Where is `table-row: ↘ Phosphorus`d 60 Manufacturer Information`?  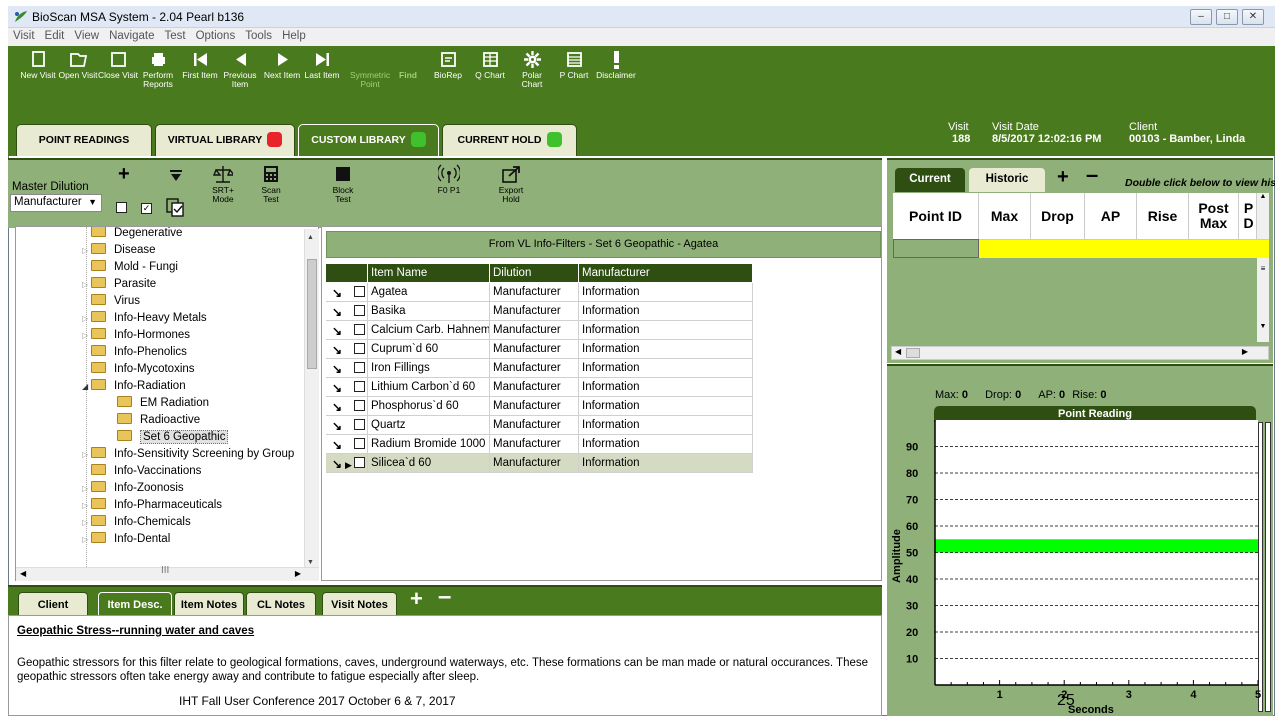 table-row: ↘ Phosphorus`d 60 Manufacturer Information is located at coordinates (541, 406).